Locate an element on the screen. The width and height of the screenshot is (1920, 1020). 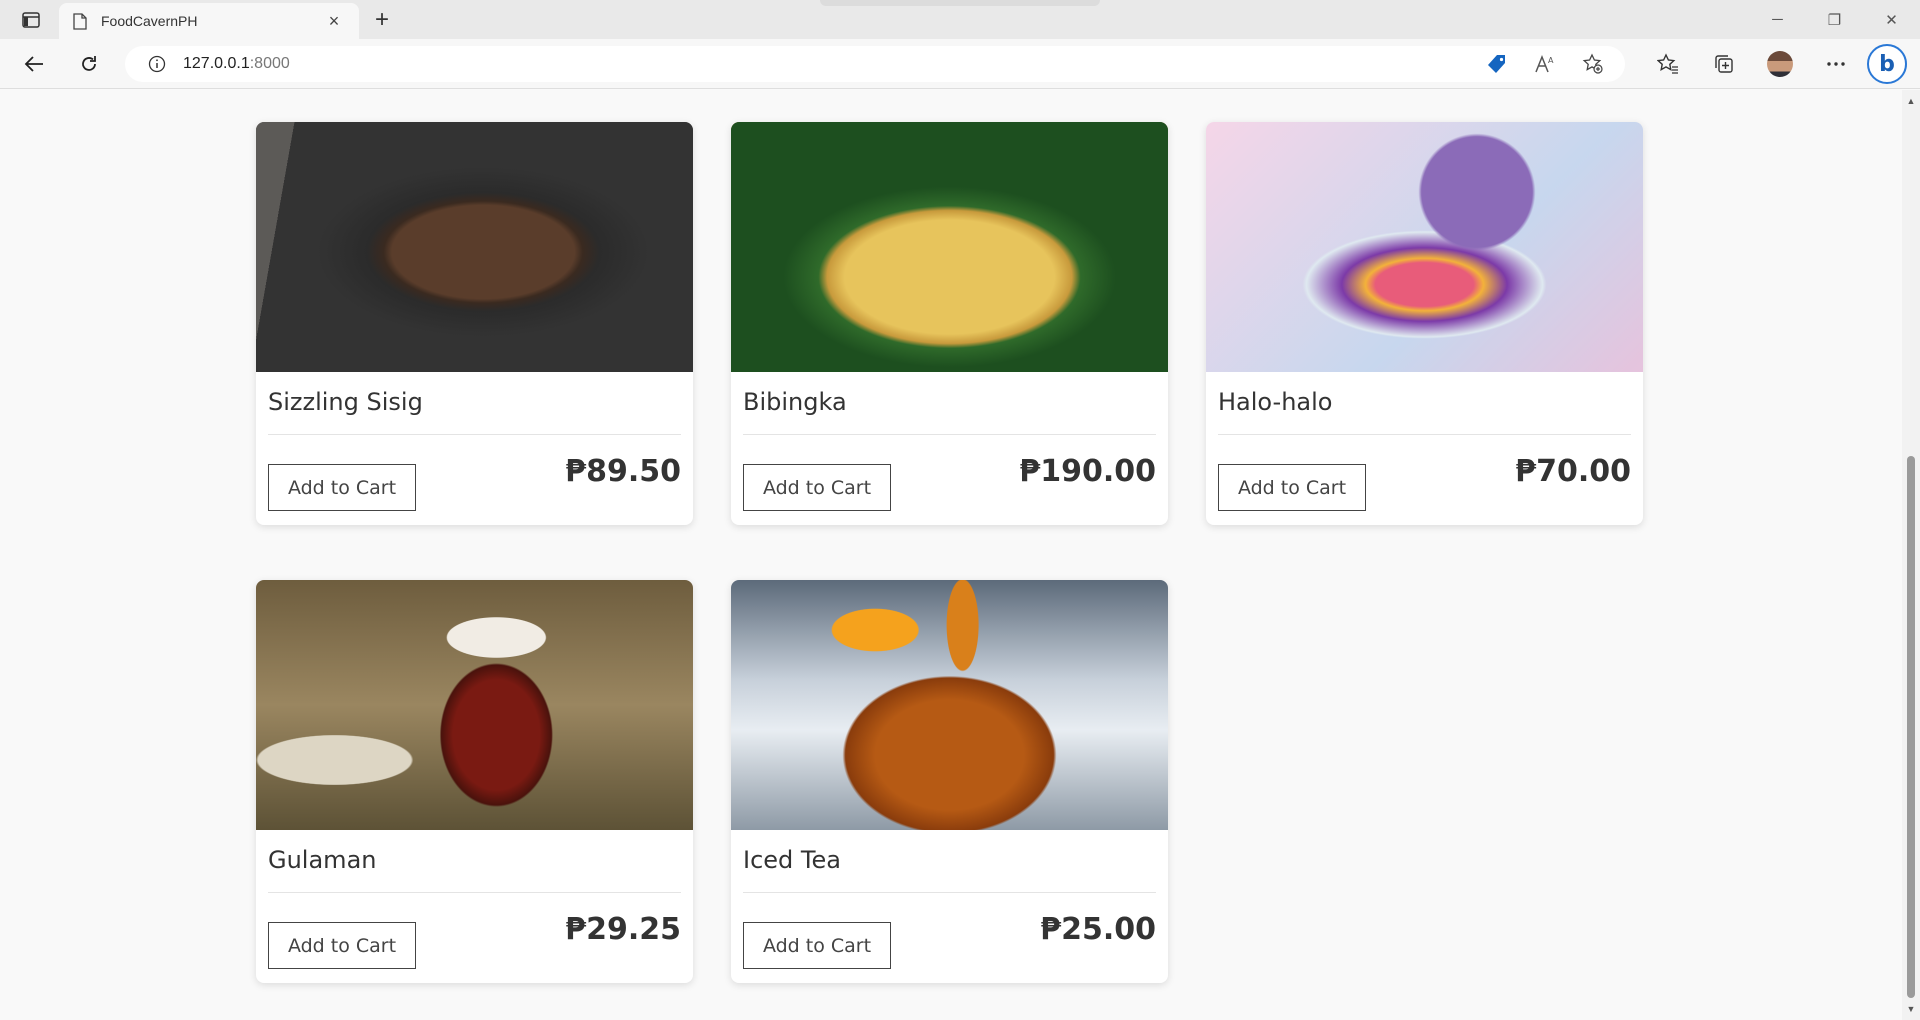
reload-icon is located at coordinates (89, 64).